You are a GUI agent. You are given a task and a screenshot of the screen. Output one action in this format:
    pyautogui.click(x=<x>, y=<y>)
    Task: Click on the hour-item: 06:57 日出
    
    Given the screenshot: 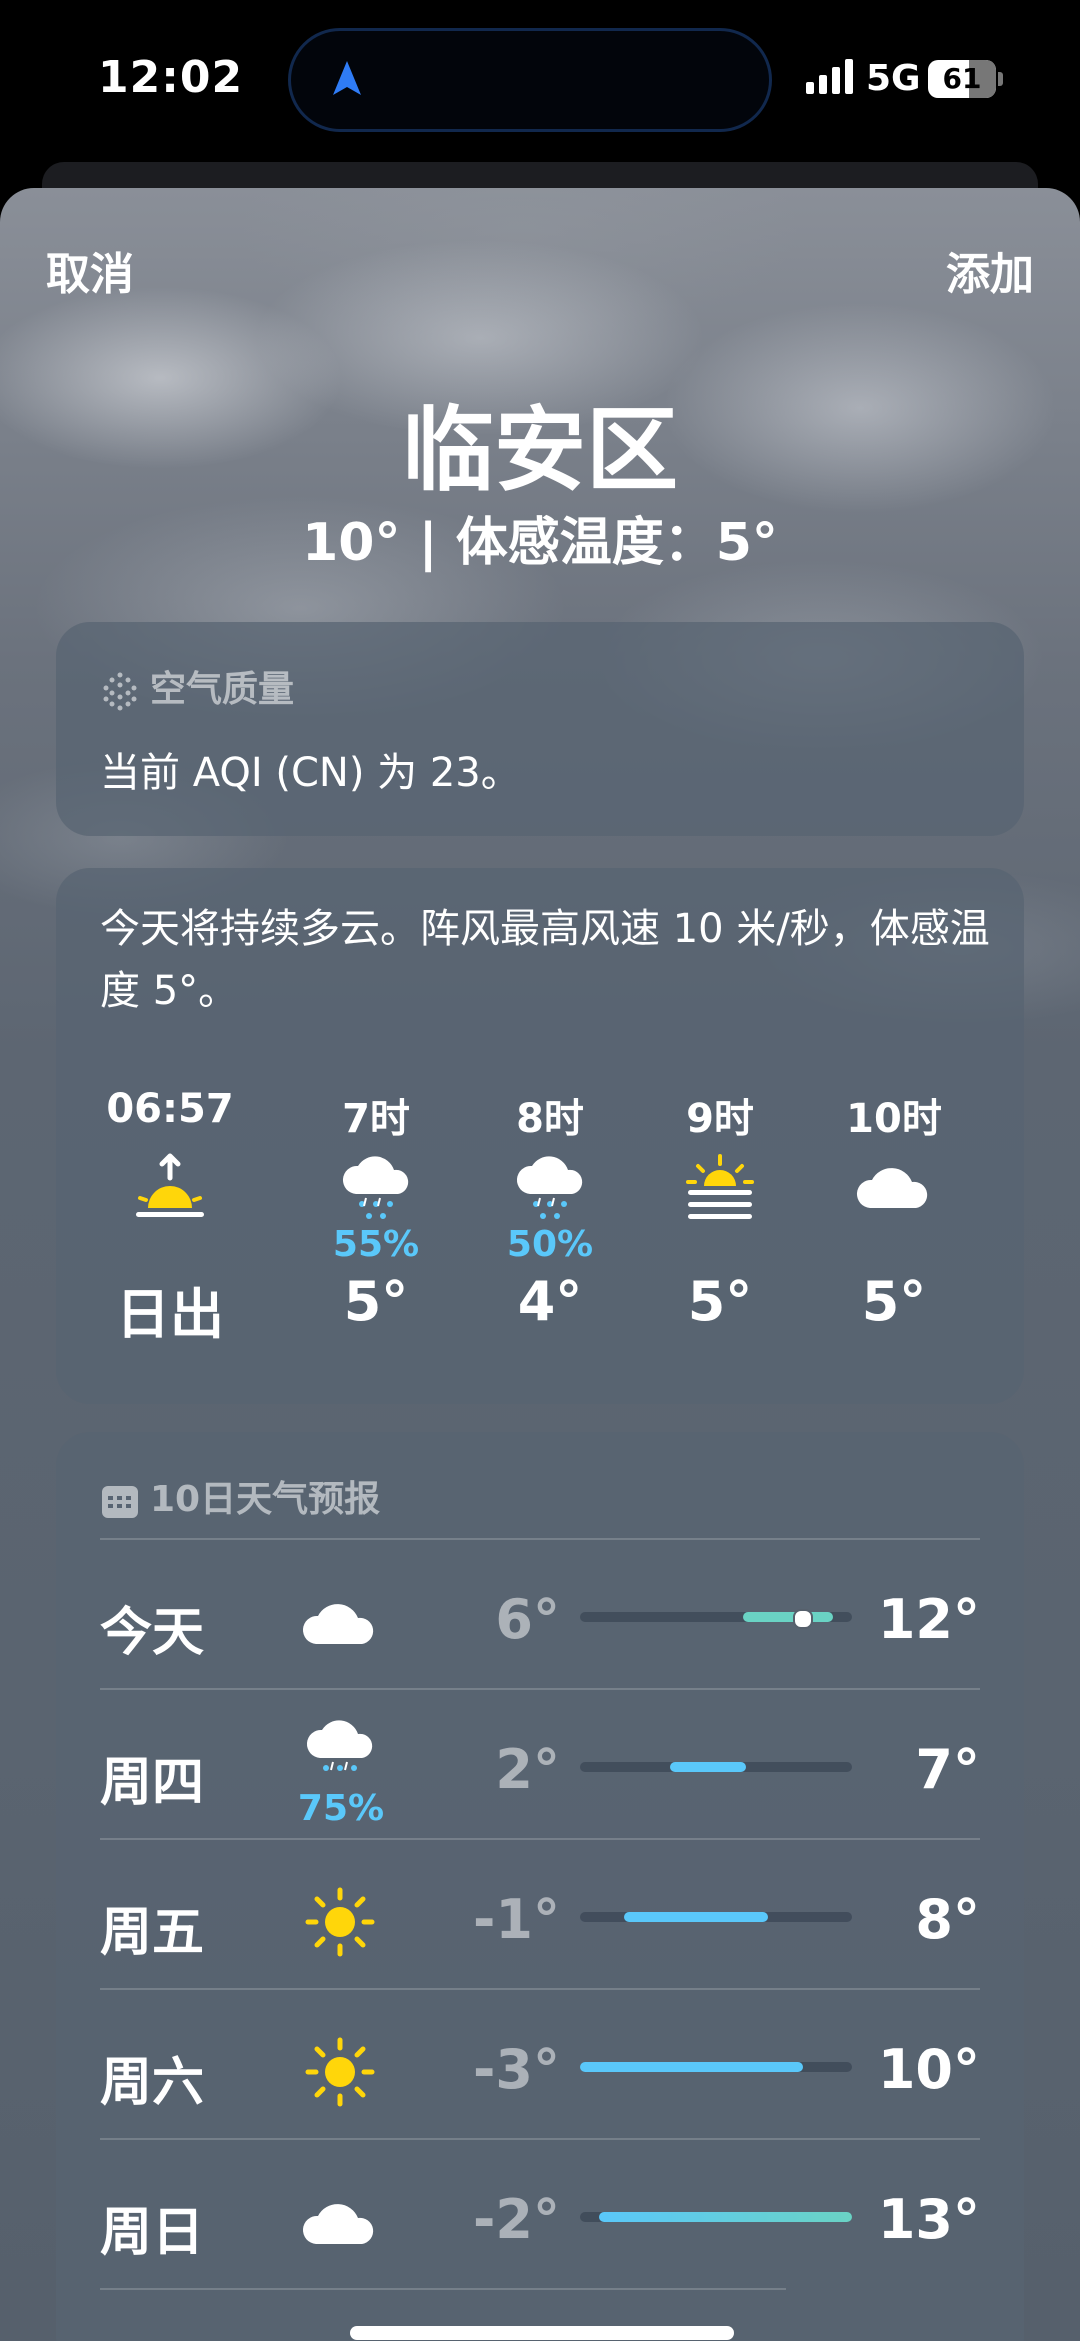 What is the action you would take?
    pyautogui.click(x=170, y=1217)
    